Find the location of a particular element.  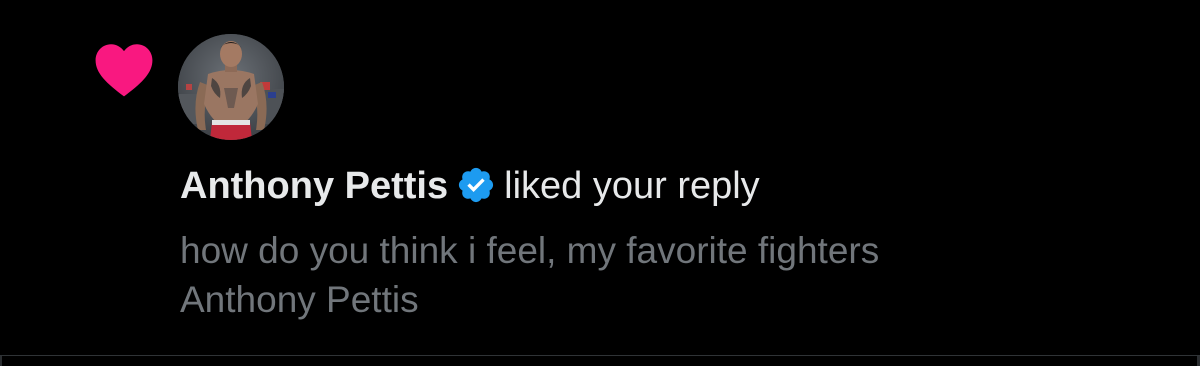

notification-headline: Anthony Pettis liked your reply is located at coordinates (470, 186).